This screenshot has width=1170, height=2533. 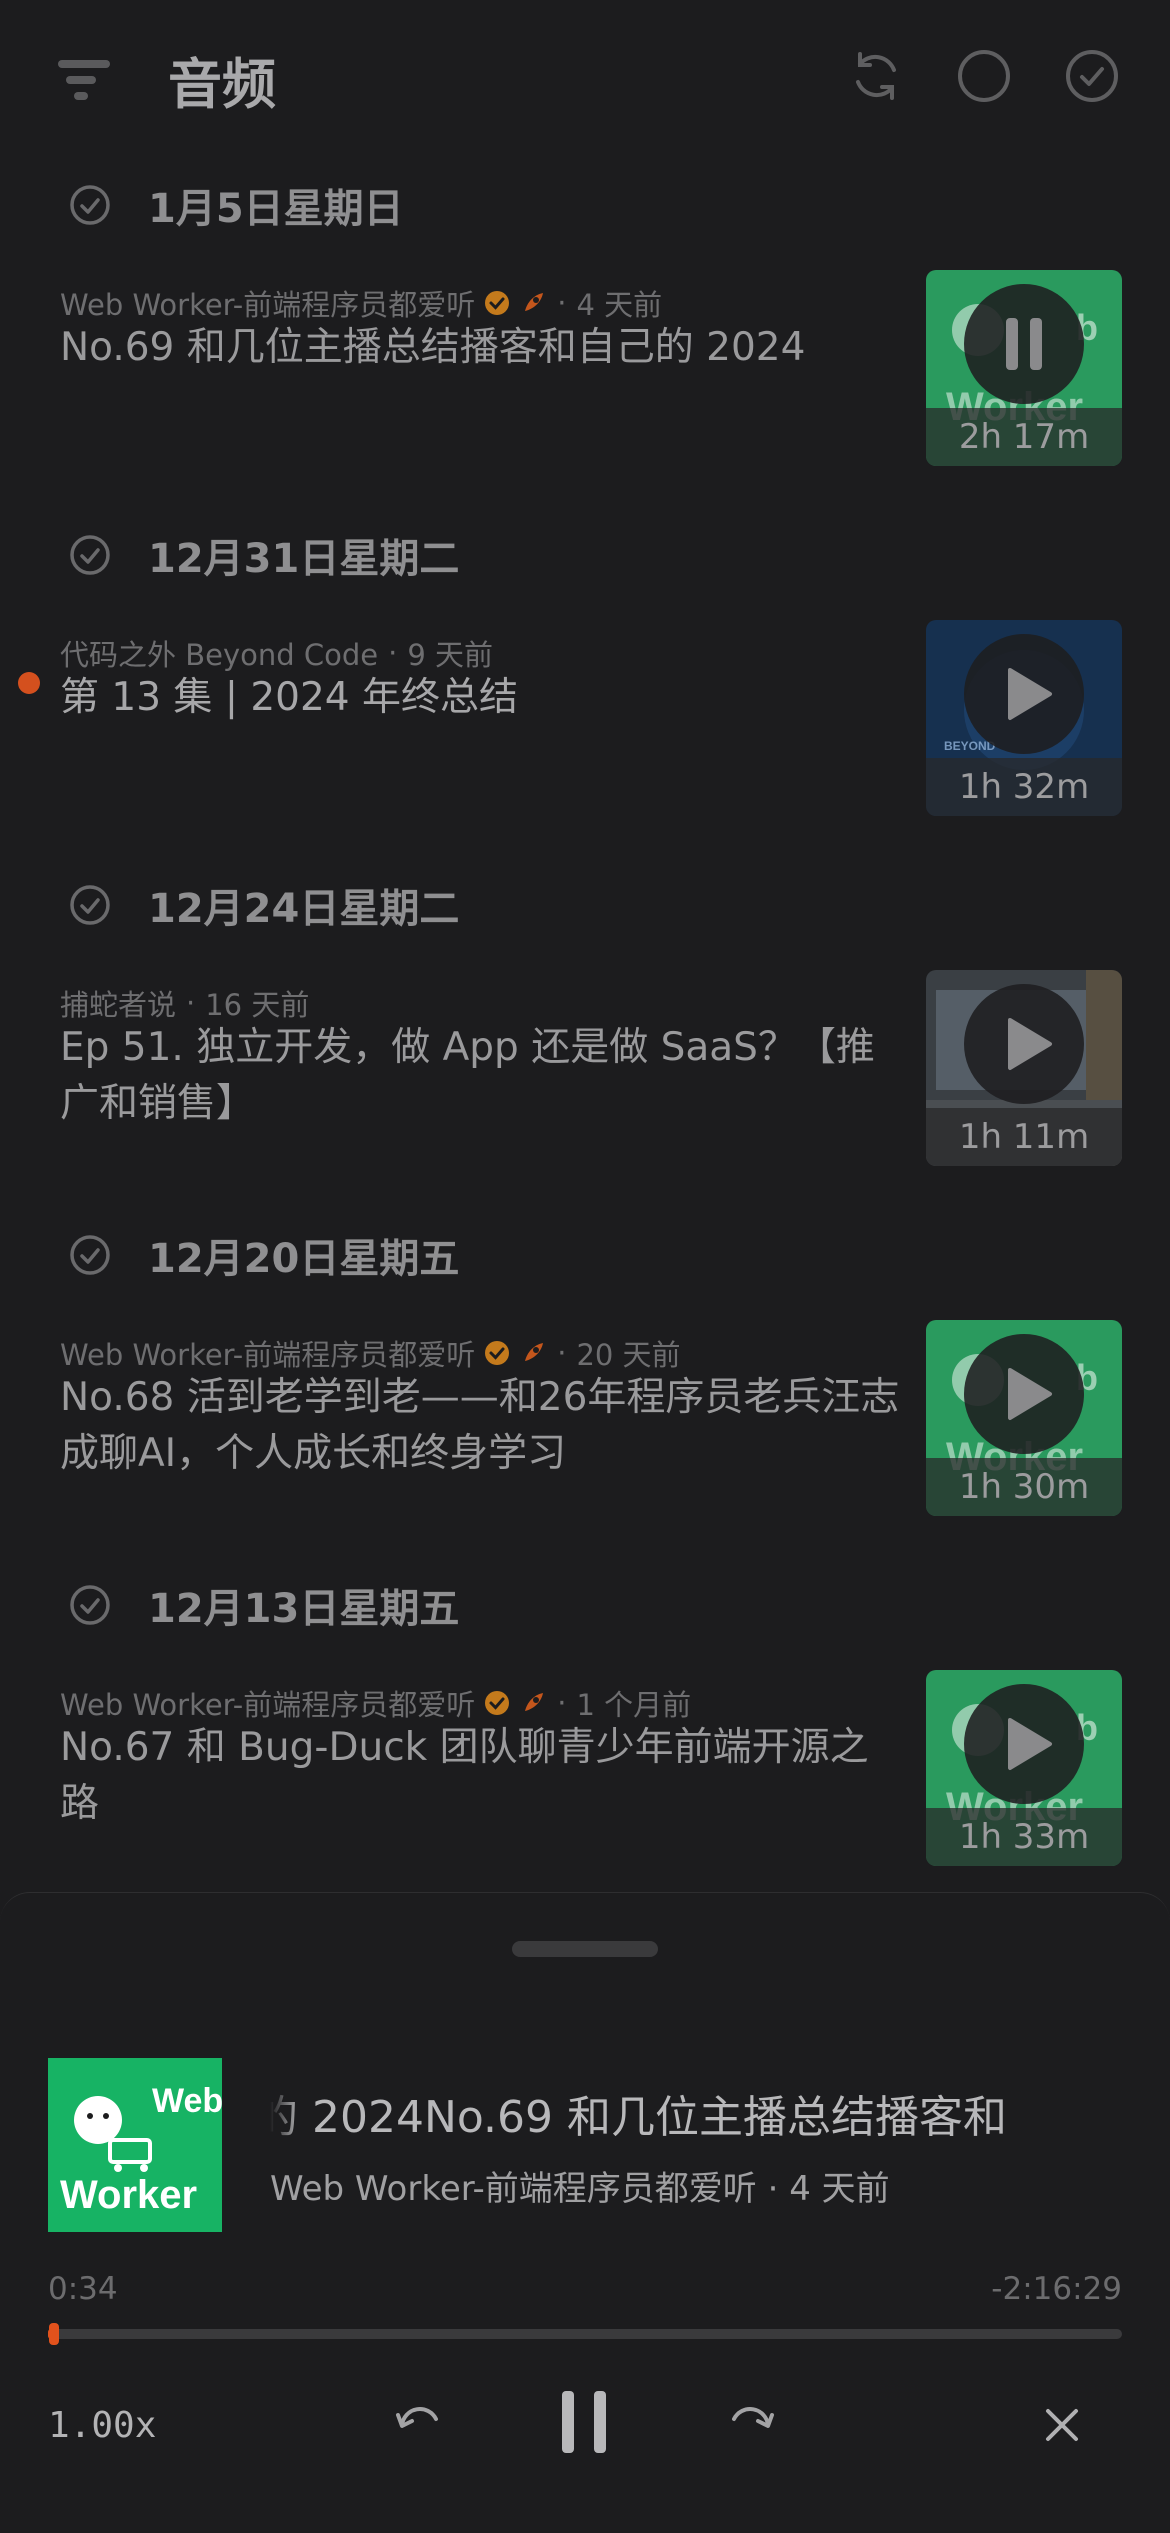 What do you see at coordinates (304, 559) in the screenshot?
I see `date-label: 12月31日星期二` at bounding box center [304, 559].